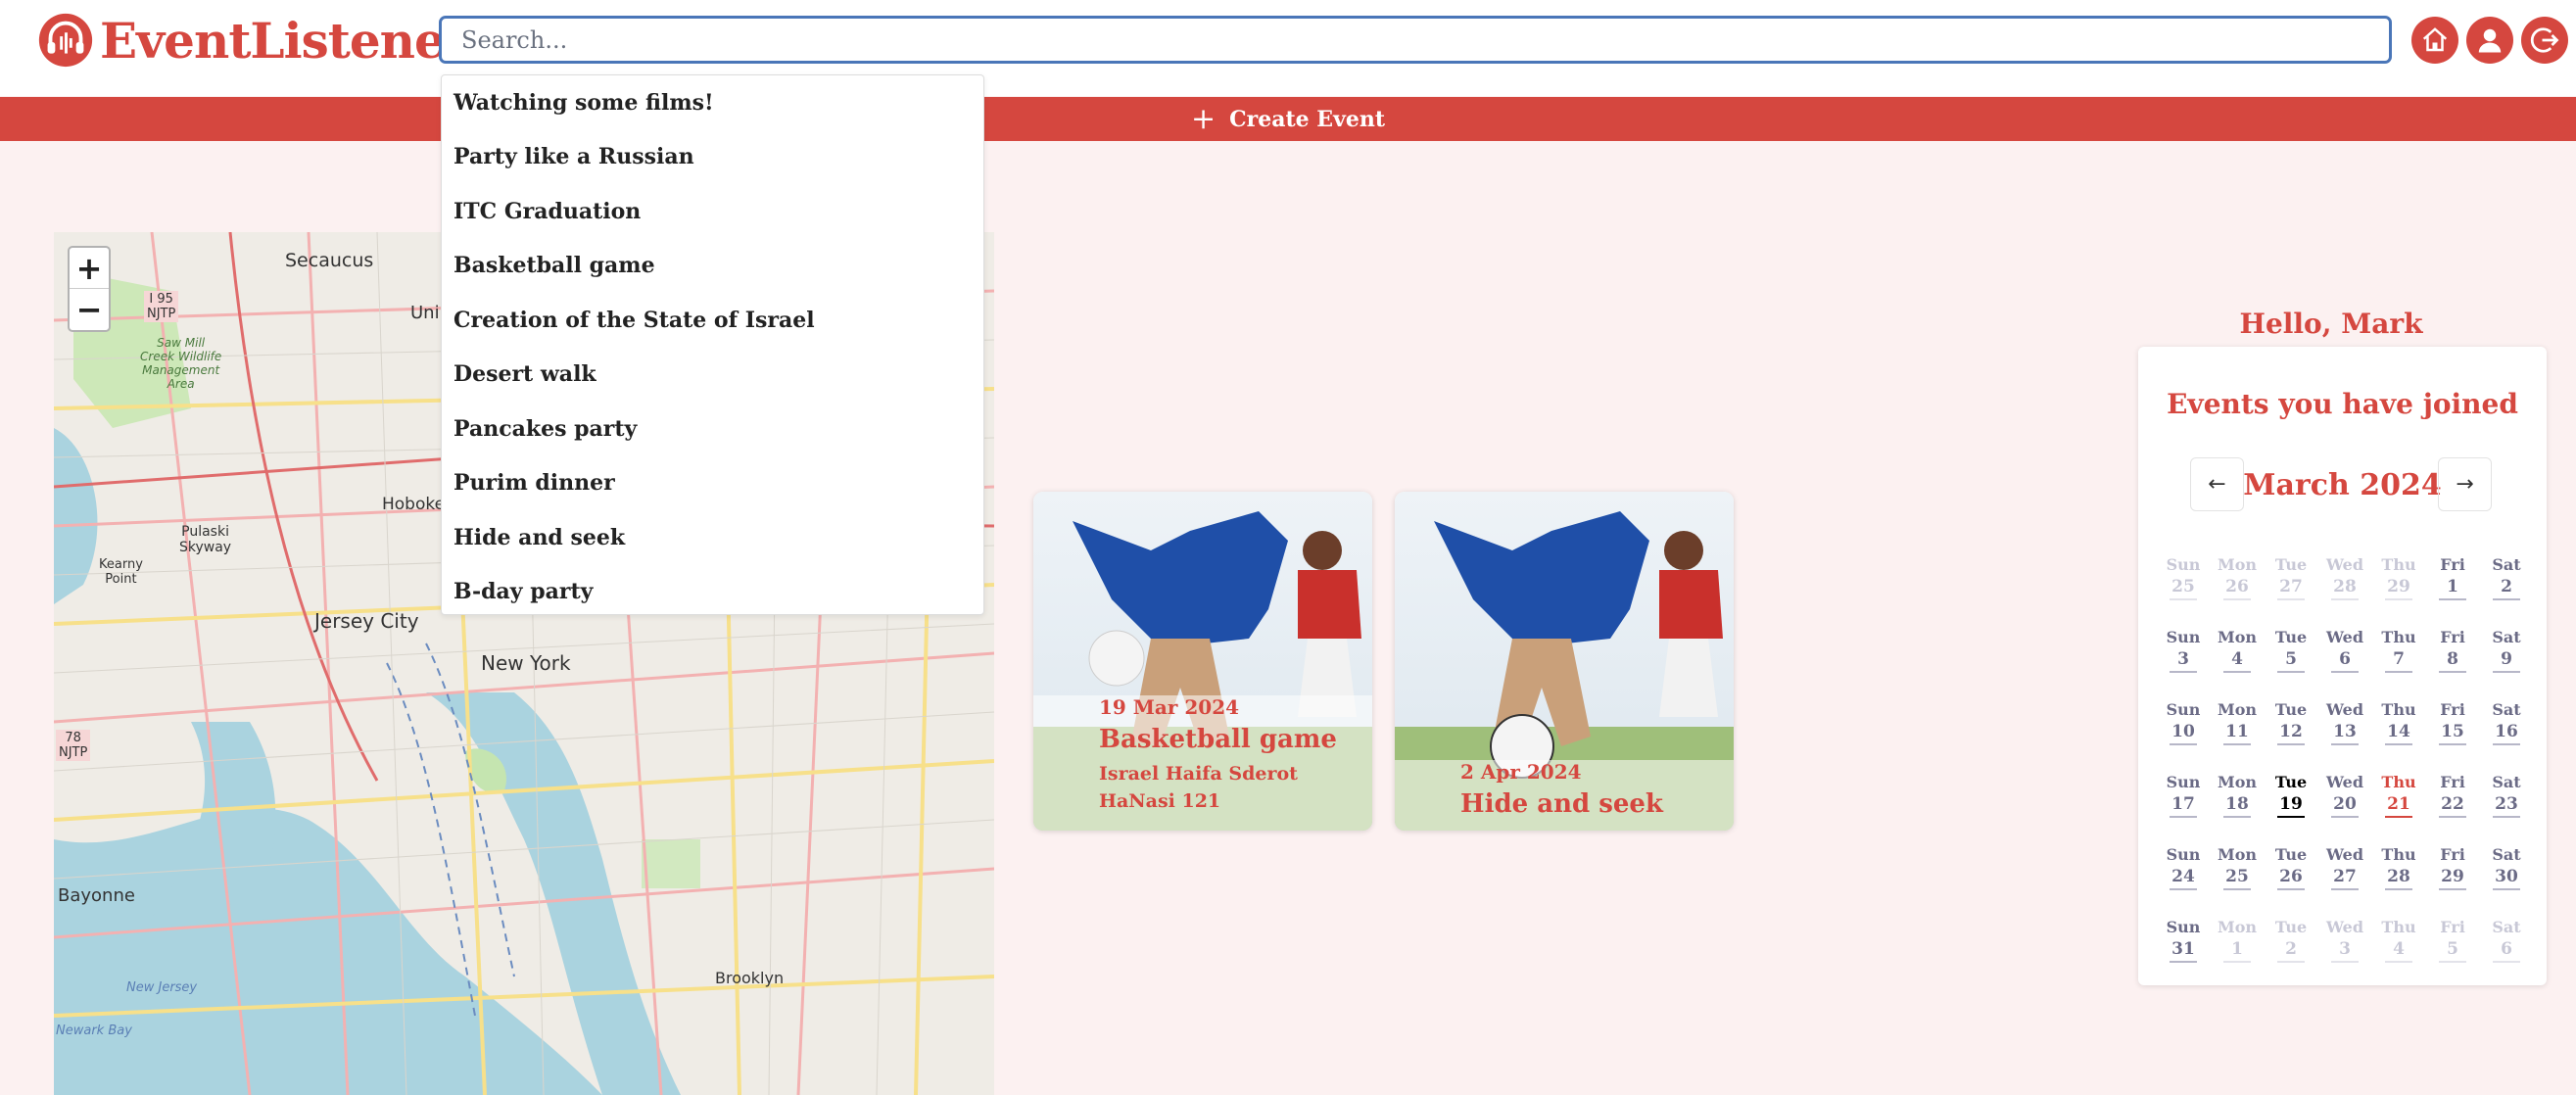 The image size is (2576, 1095). What do you see at coordinates (1564, 662) in the screenshot?
I see `event-card: 2 Apr 2024 Hide and seek` at bounding box center [1564, 662].